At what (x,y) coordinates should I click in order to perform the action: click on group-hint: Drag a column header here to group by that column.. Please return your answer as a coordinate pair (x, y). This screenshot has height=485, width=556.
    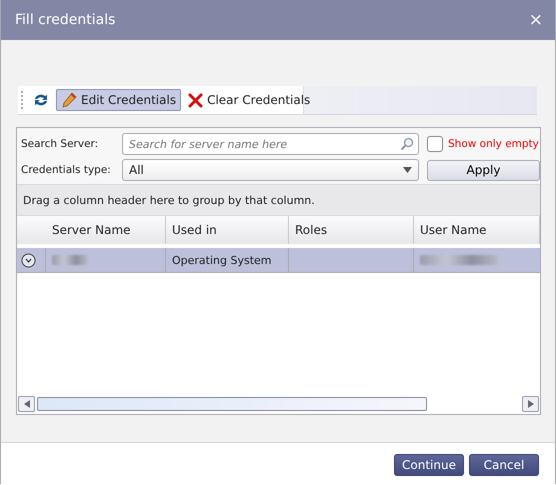
    Looking at the image, I should click on (278, 200).